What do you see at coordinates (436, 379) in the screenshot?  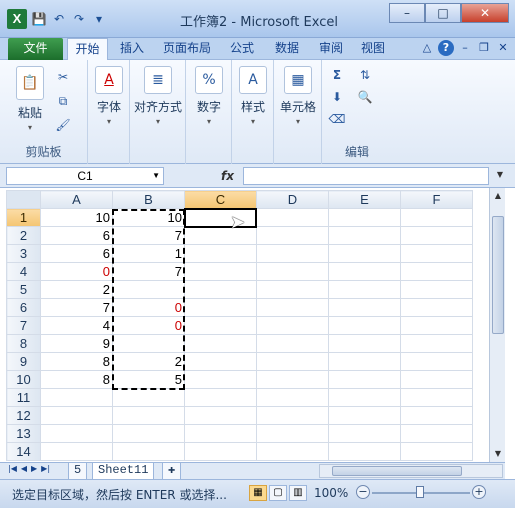 I see `cell-f10` at bounding box center [436, 379].